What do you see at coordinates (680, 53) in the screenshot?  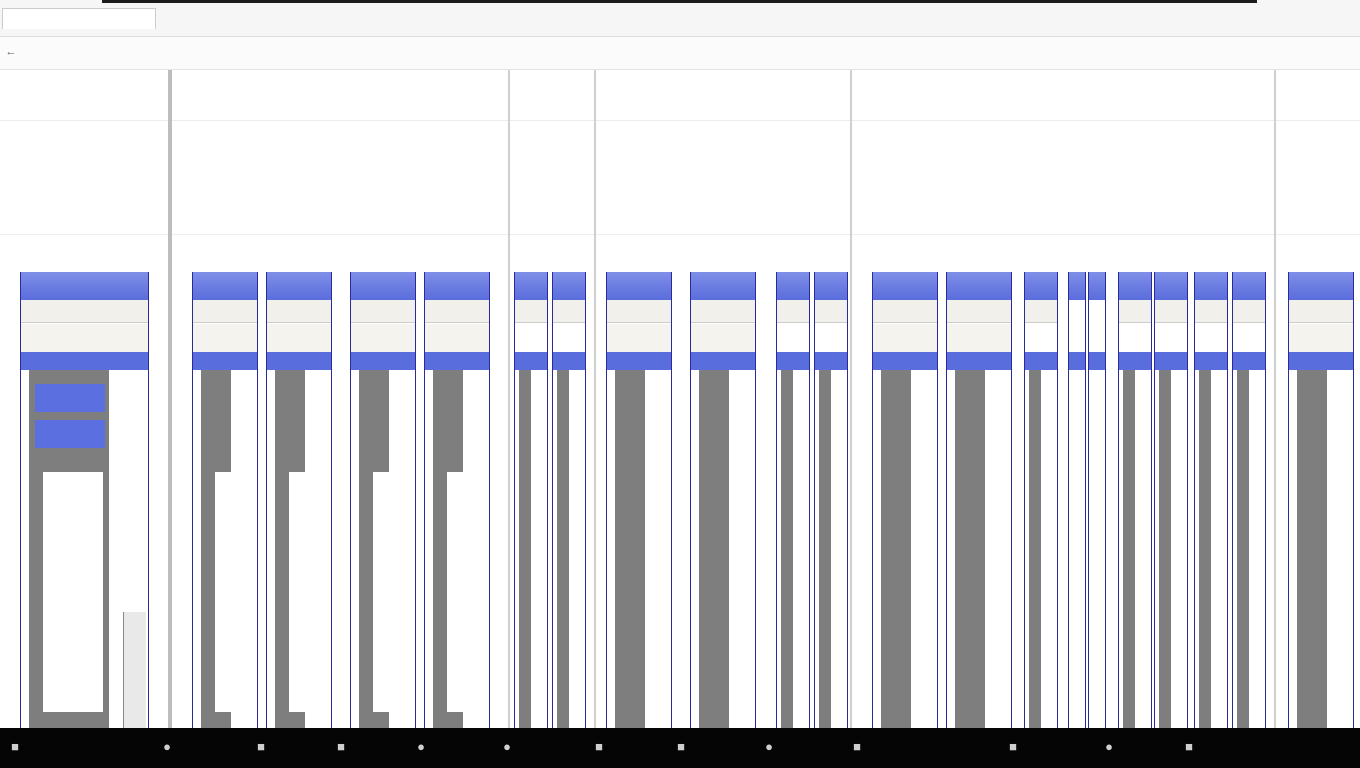 I see `address-bar: ←` at bounding box center [680, 53].